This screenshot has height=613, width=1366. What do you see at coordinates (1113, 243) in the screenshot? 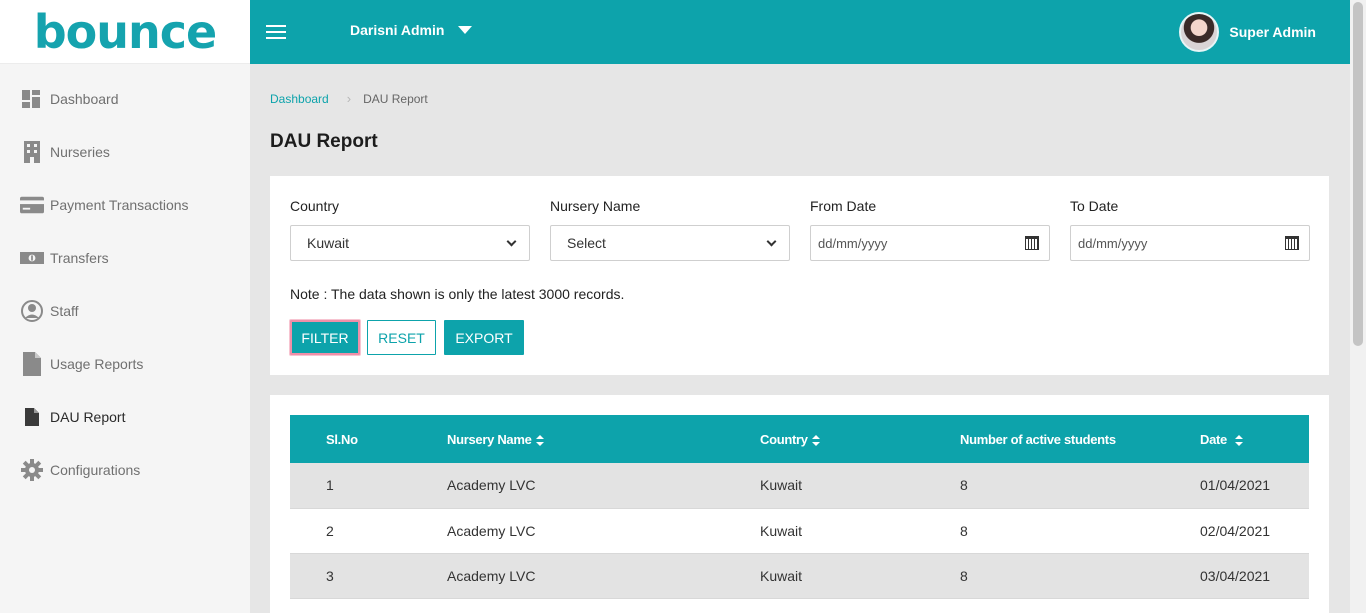
I see `to-date-placeholder: dd/mm/yyyy` at bounding box center [1113, 243].